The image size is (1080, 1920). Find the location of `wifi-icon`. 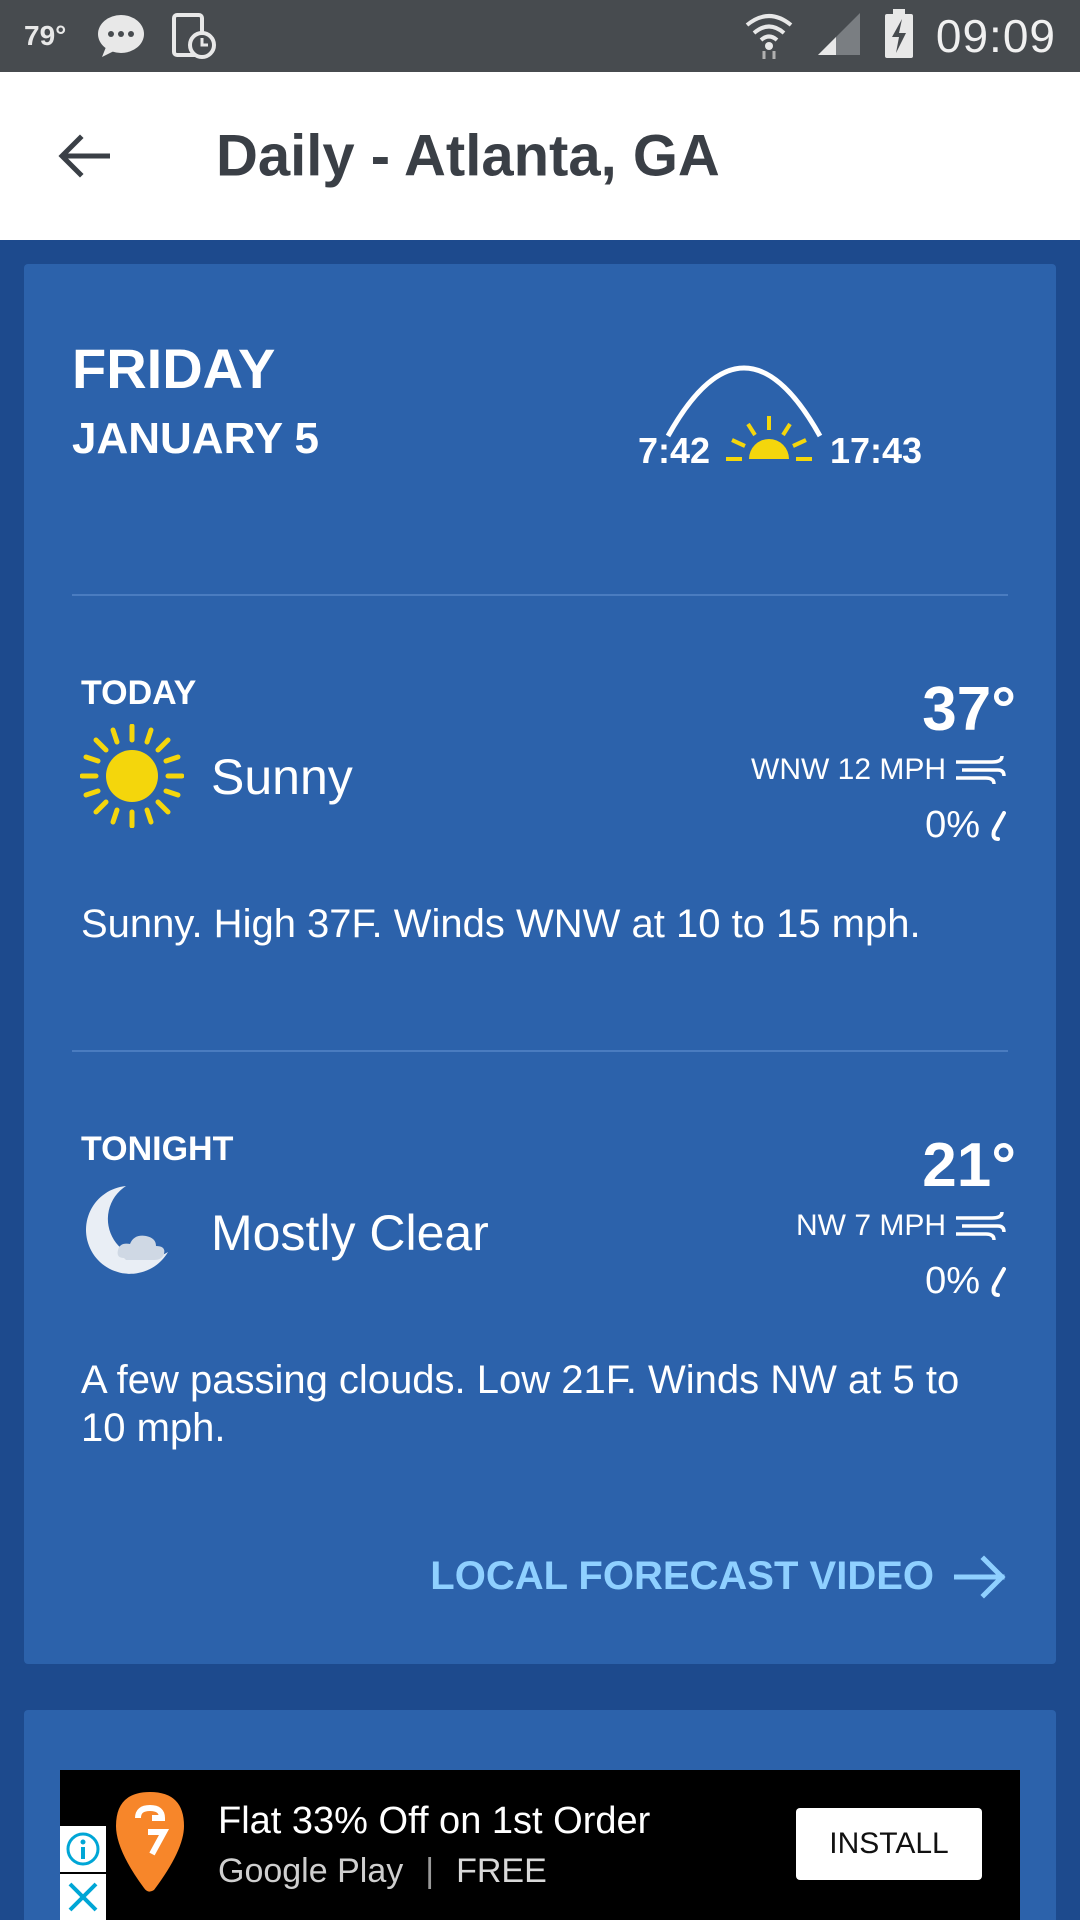

wifi-icon is located at coordinates (769, 36).